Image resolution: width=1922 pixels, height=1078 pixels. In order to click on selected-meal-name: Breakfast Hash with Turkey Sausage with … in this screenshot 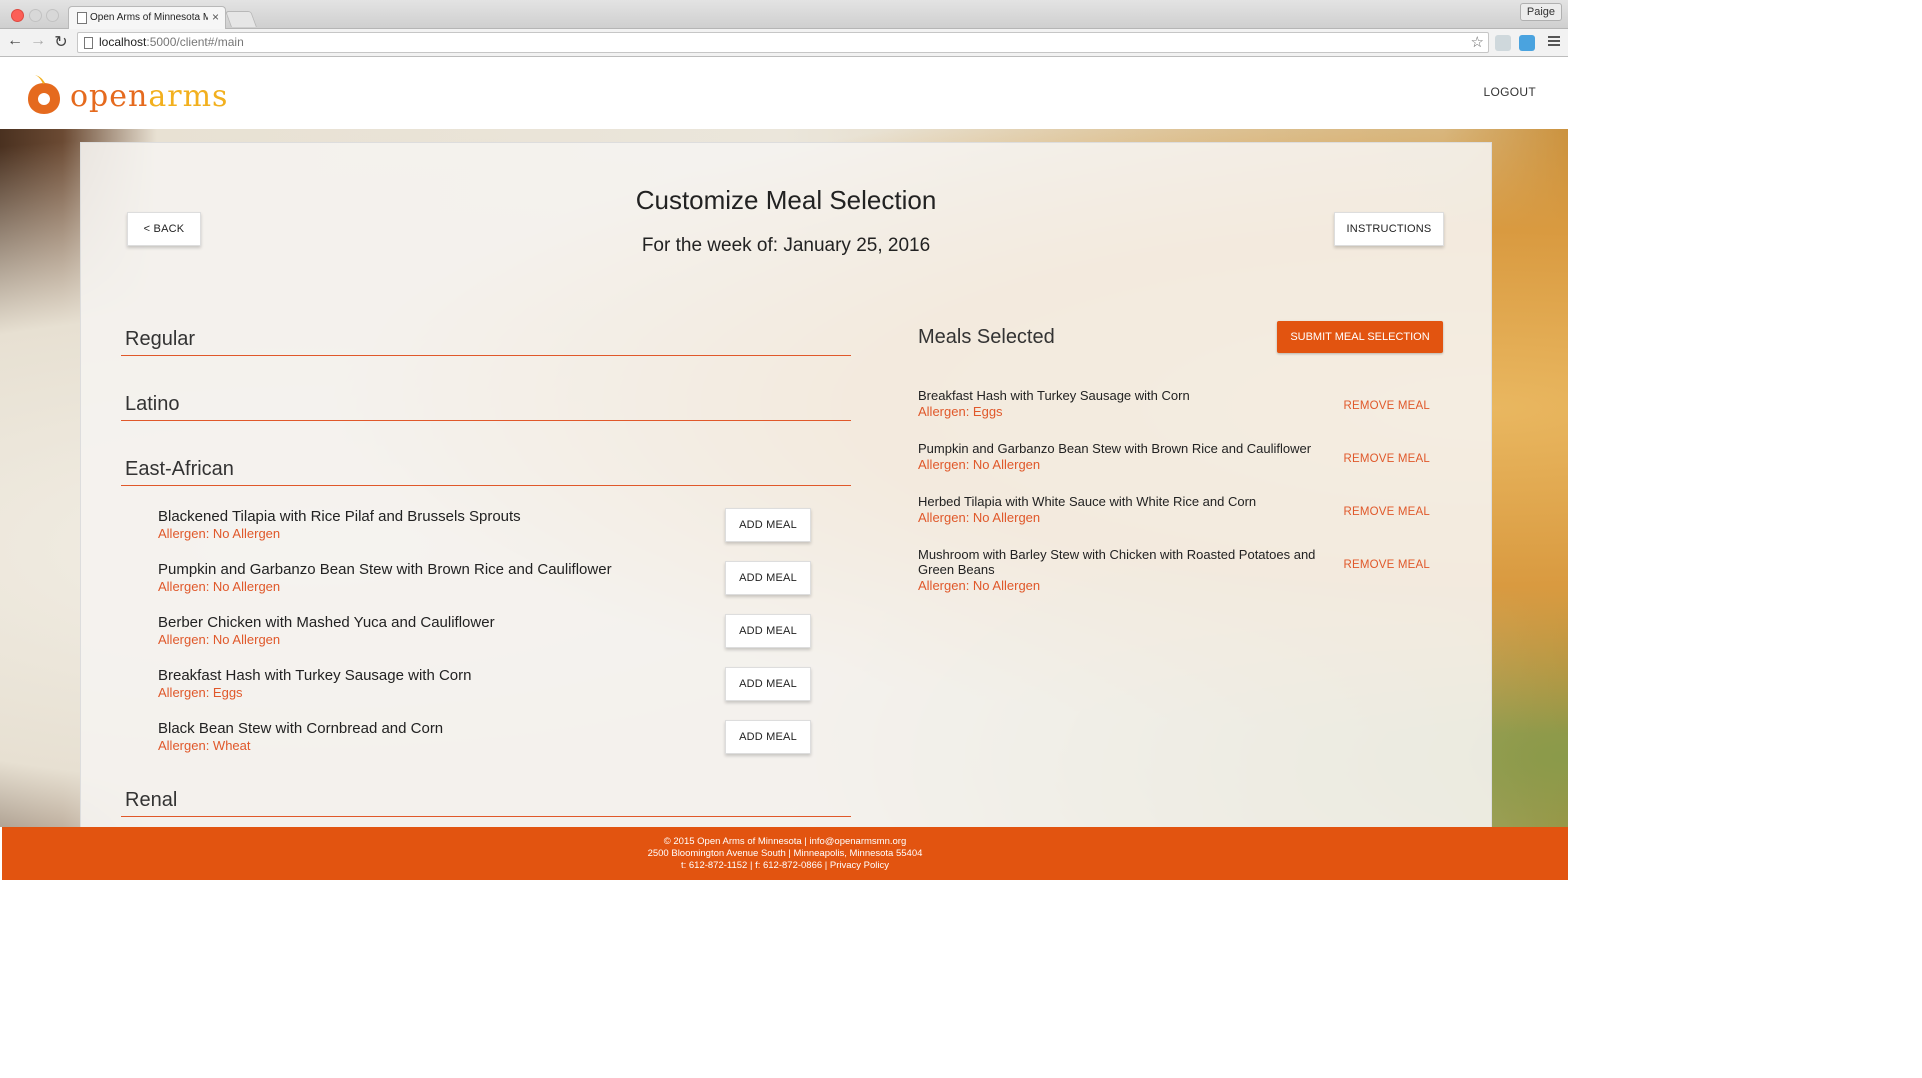, I will do `click(1054, 395)`.